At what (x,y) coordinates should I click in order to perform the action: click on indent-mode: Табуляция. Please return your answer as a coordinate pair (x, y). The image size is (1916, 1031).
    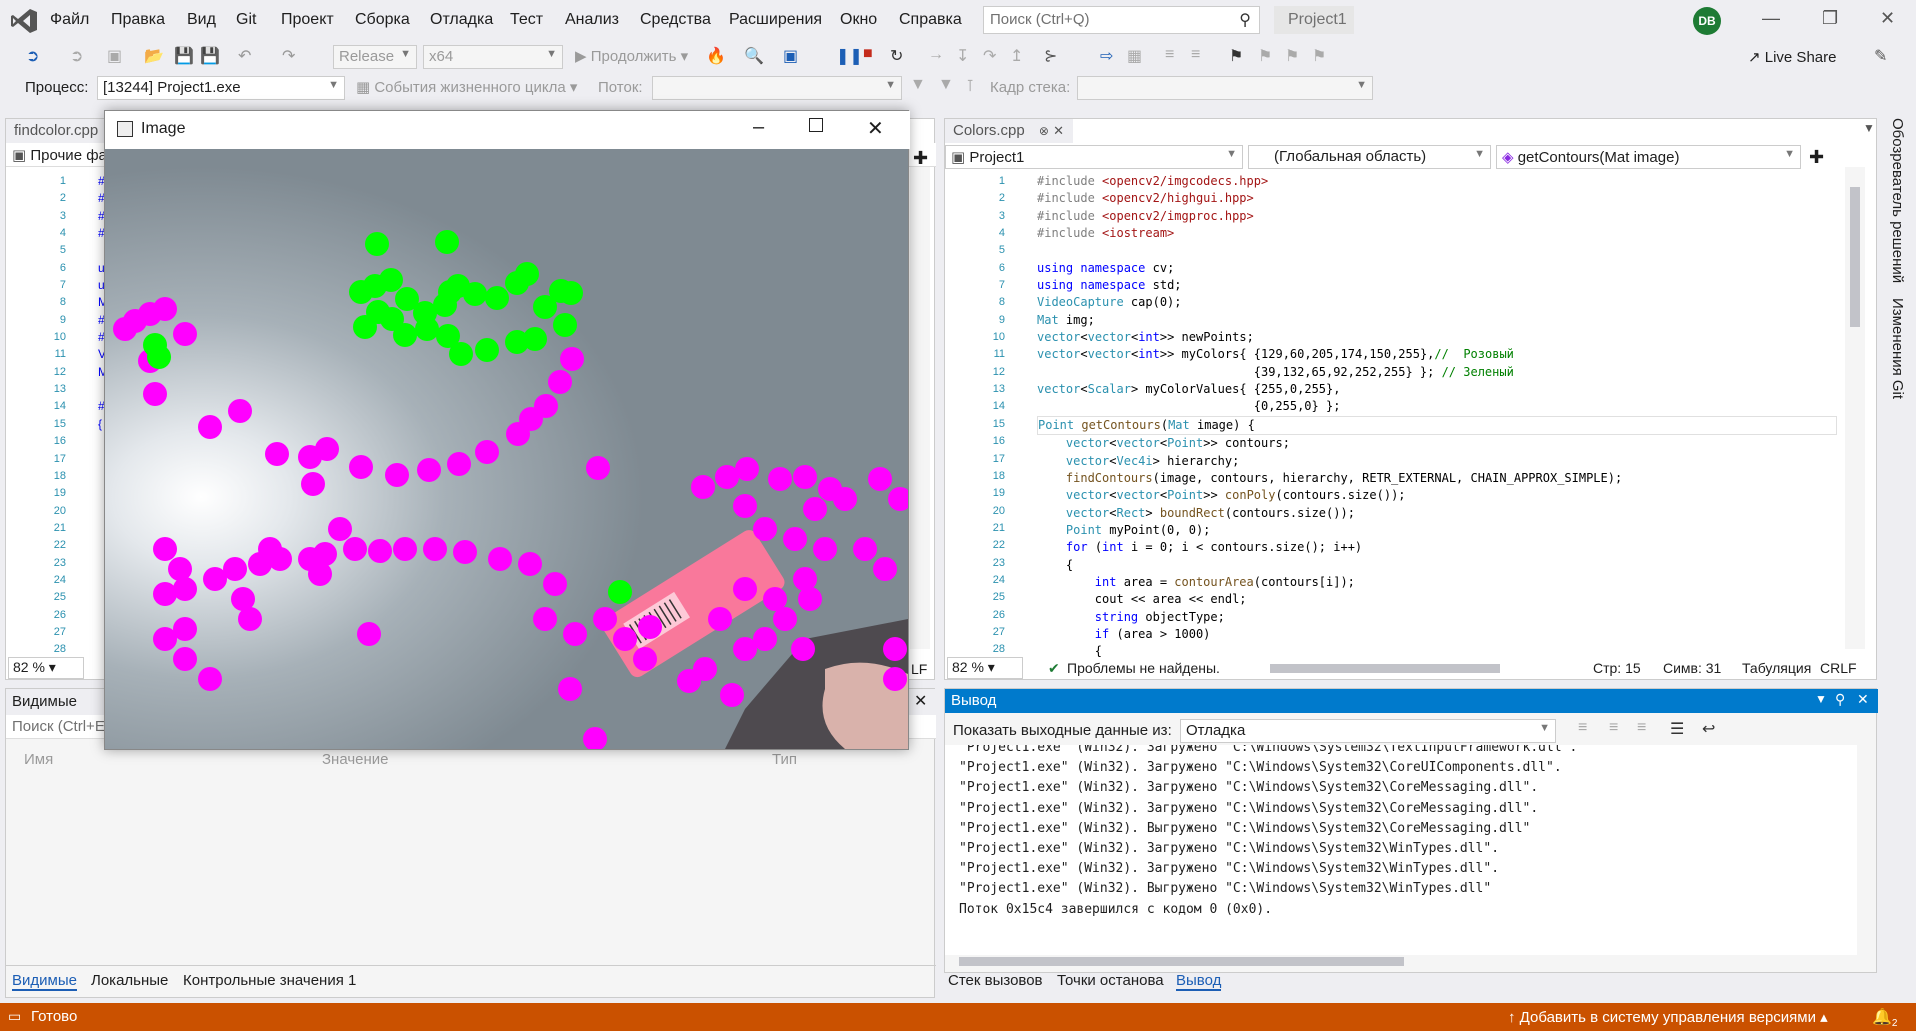
    Looking at the image, I should click on (1776, 668).